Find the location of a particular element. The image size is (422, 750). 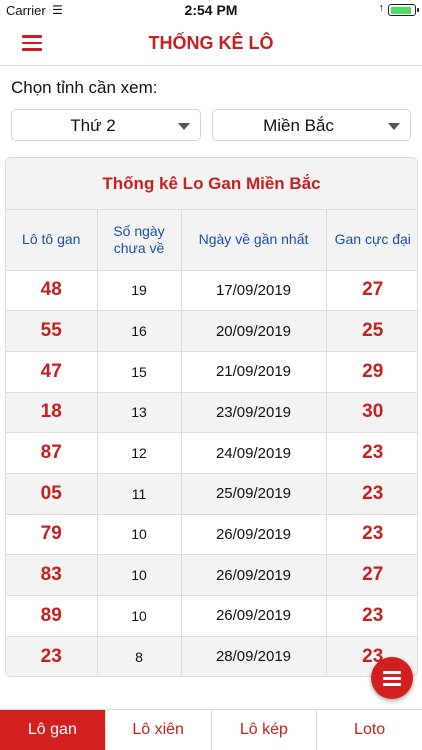

table-row: 23 8 28/09/2019 23 is located at coordinates (211, 656).